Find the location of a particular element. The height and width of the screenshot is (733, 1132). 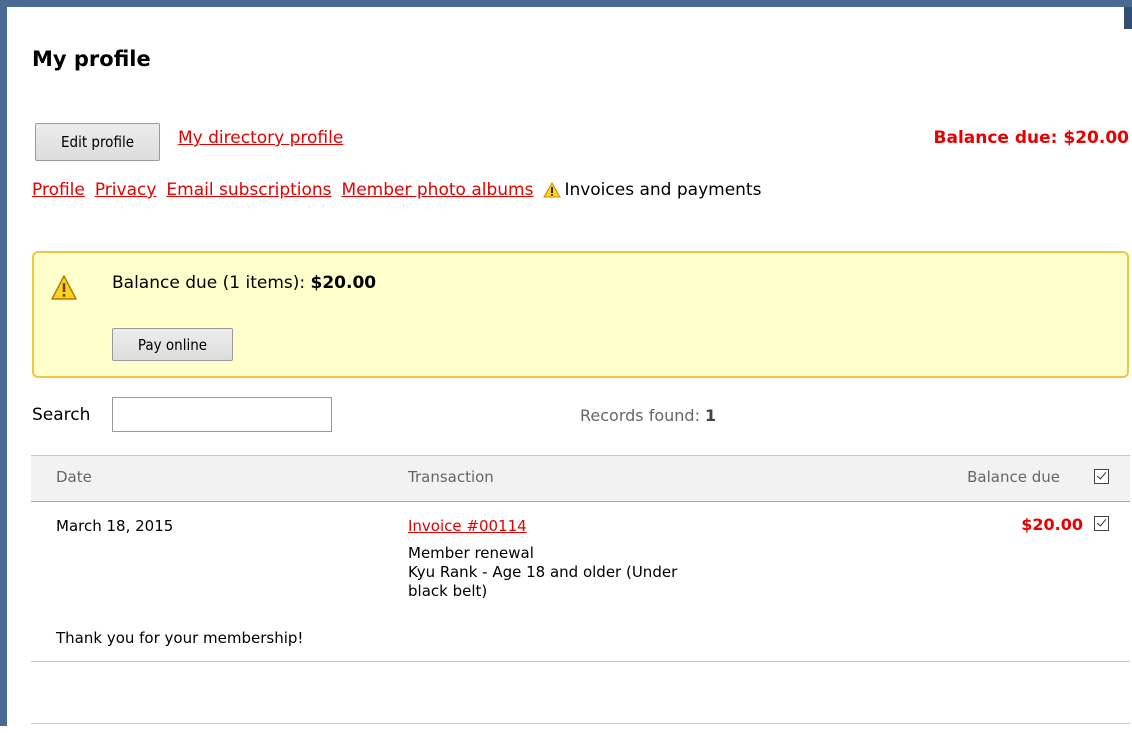

records-found: Records found: 1 is located at coordinates (648, 415).